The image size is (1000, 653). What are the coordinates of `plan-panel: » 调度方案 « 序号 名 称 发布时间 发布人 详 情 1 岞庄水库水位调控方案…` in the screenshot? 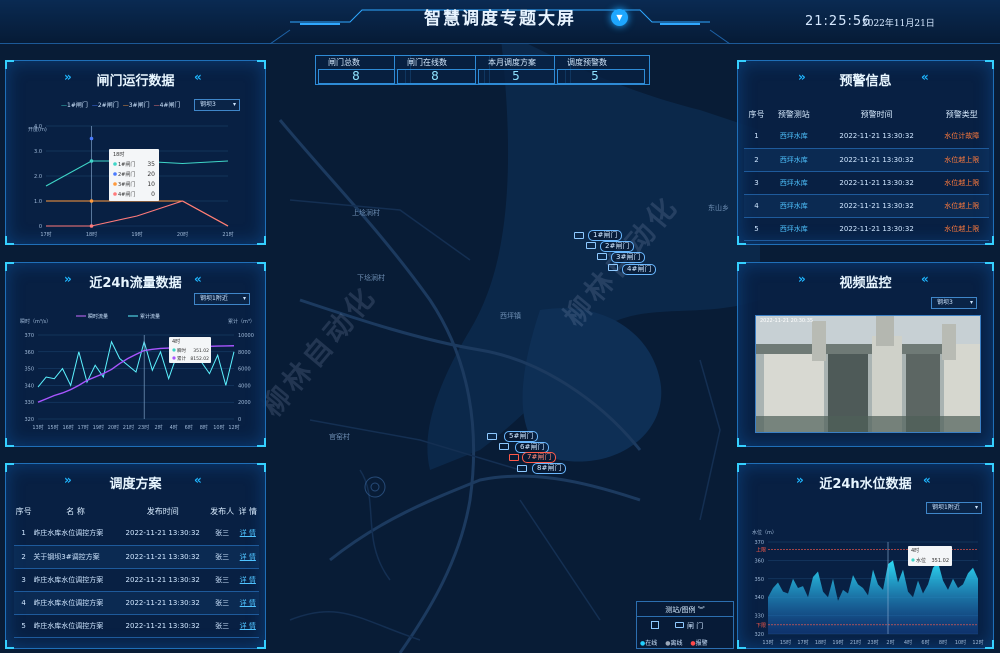 It's located at (135, 556).